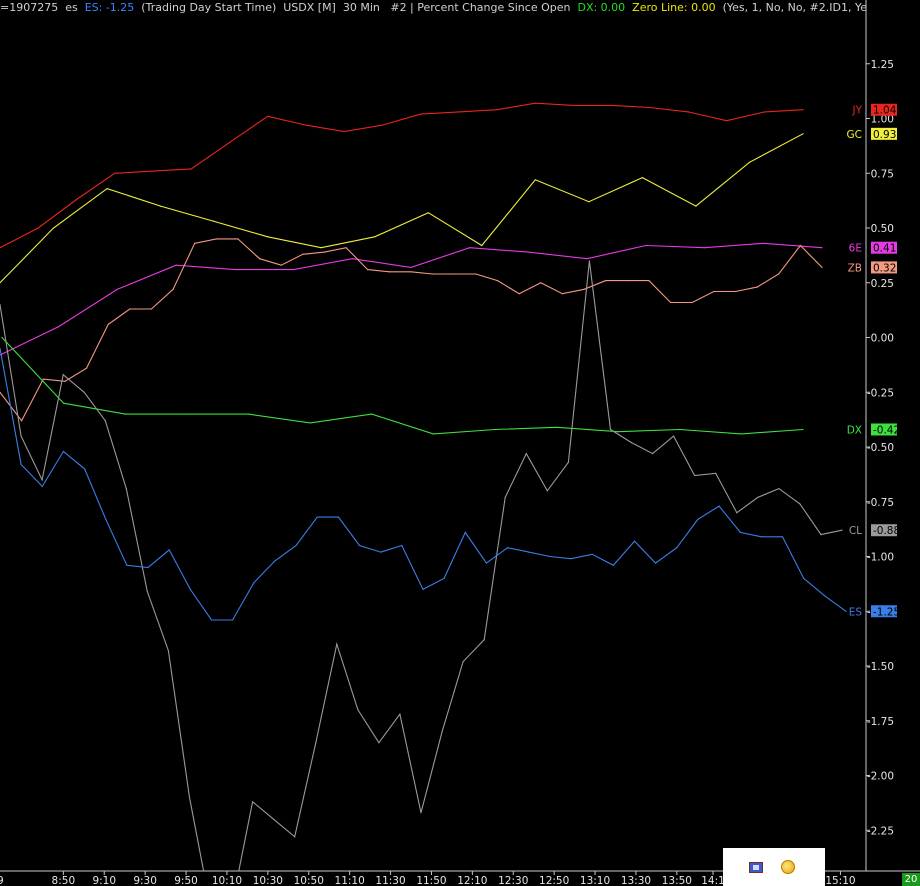 The image size is (920, 886). I want to click on x-tick-label: 14:1, so click(713, 880).